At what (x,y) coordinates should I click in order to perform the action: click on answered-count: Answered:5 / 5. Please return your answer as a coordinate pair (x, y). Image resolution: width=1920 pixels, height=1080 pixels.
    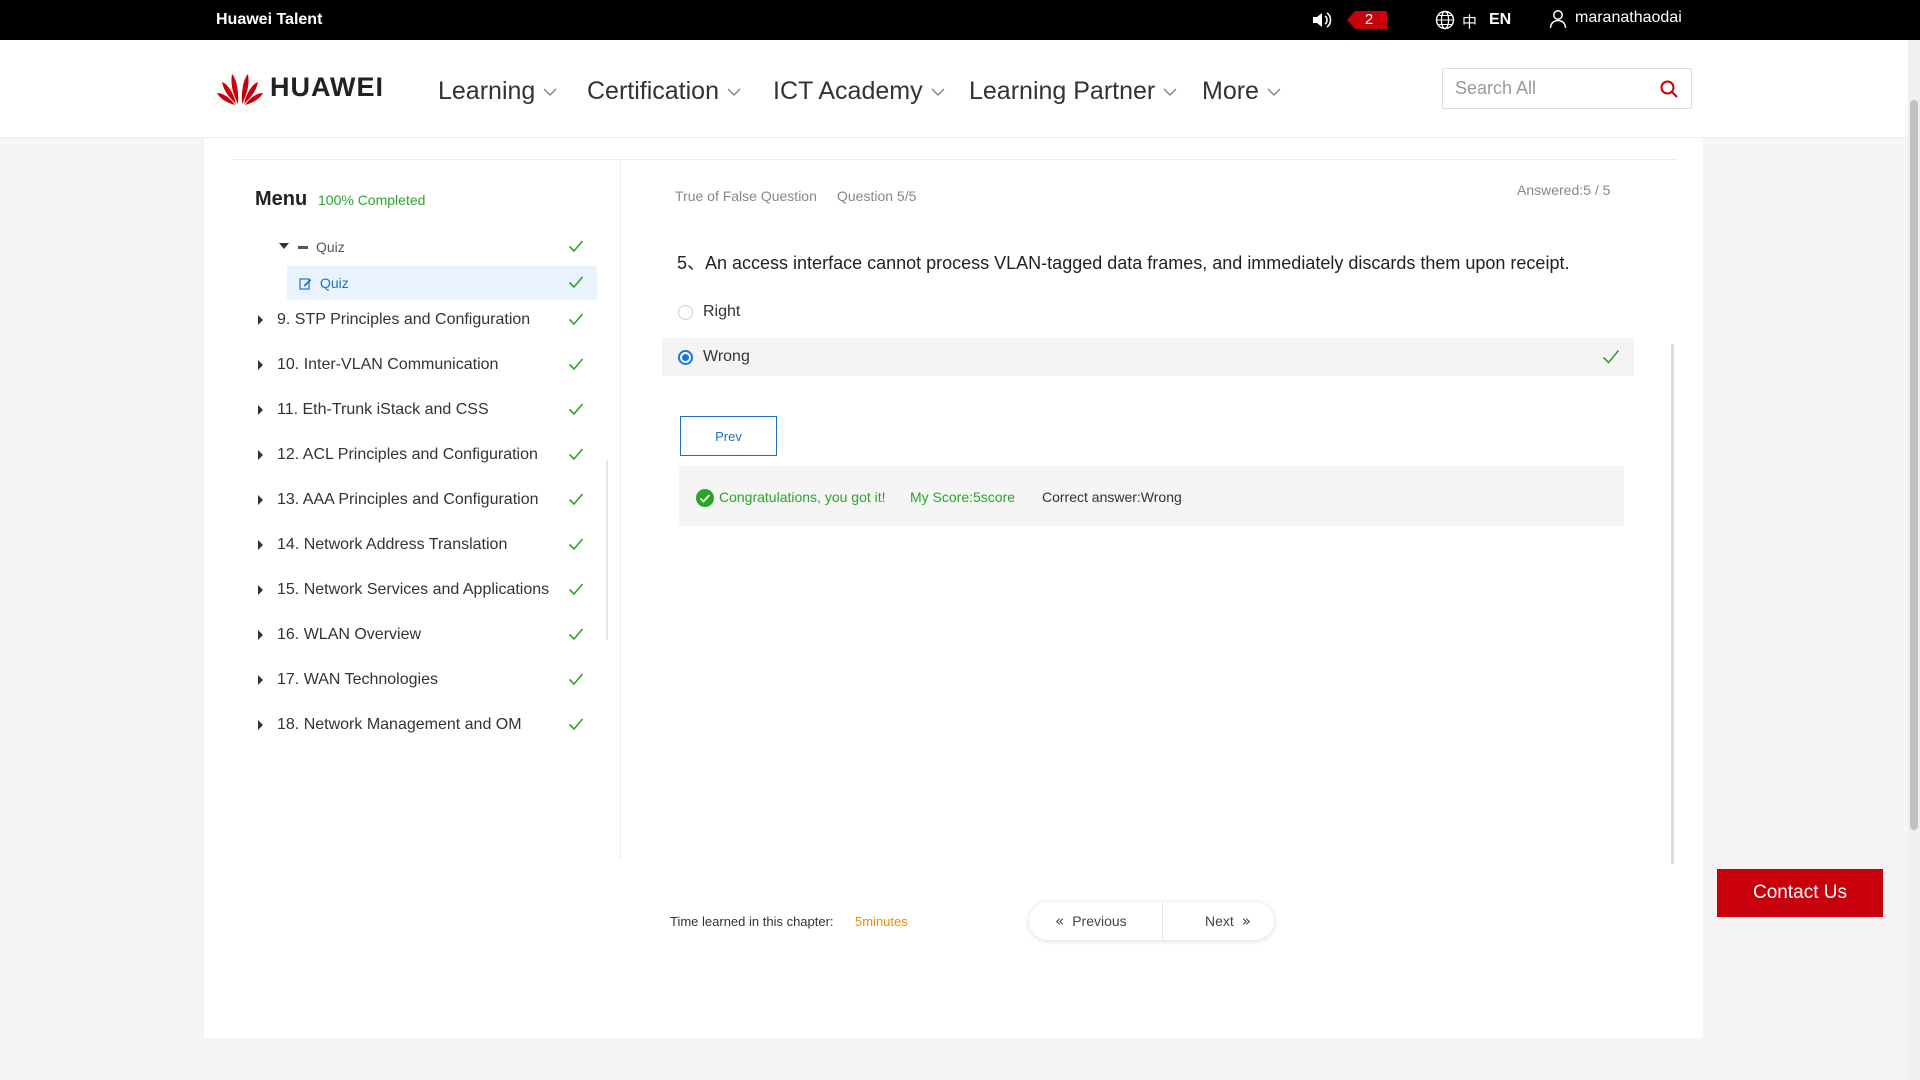
    Looking at the image, I should click on (1564, 190).